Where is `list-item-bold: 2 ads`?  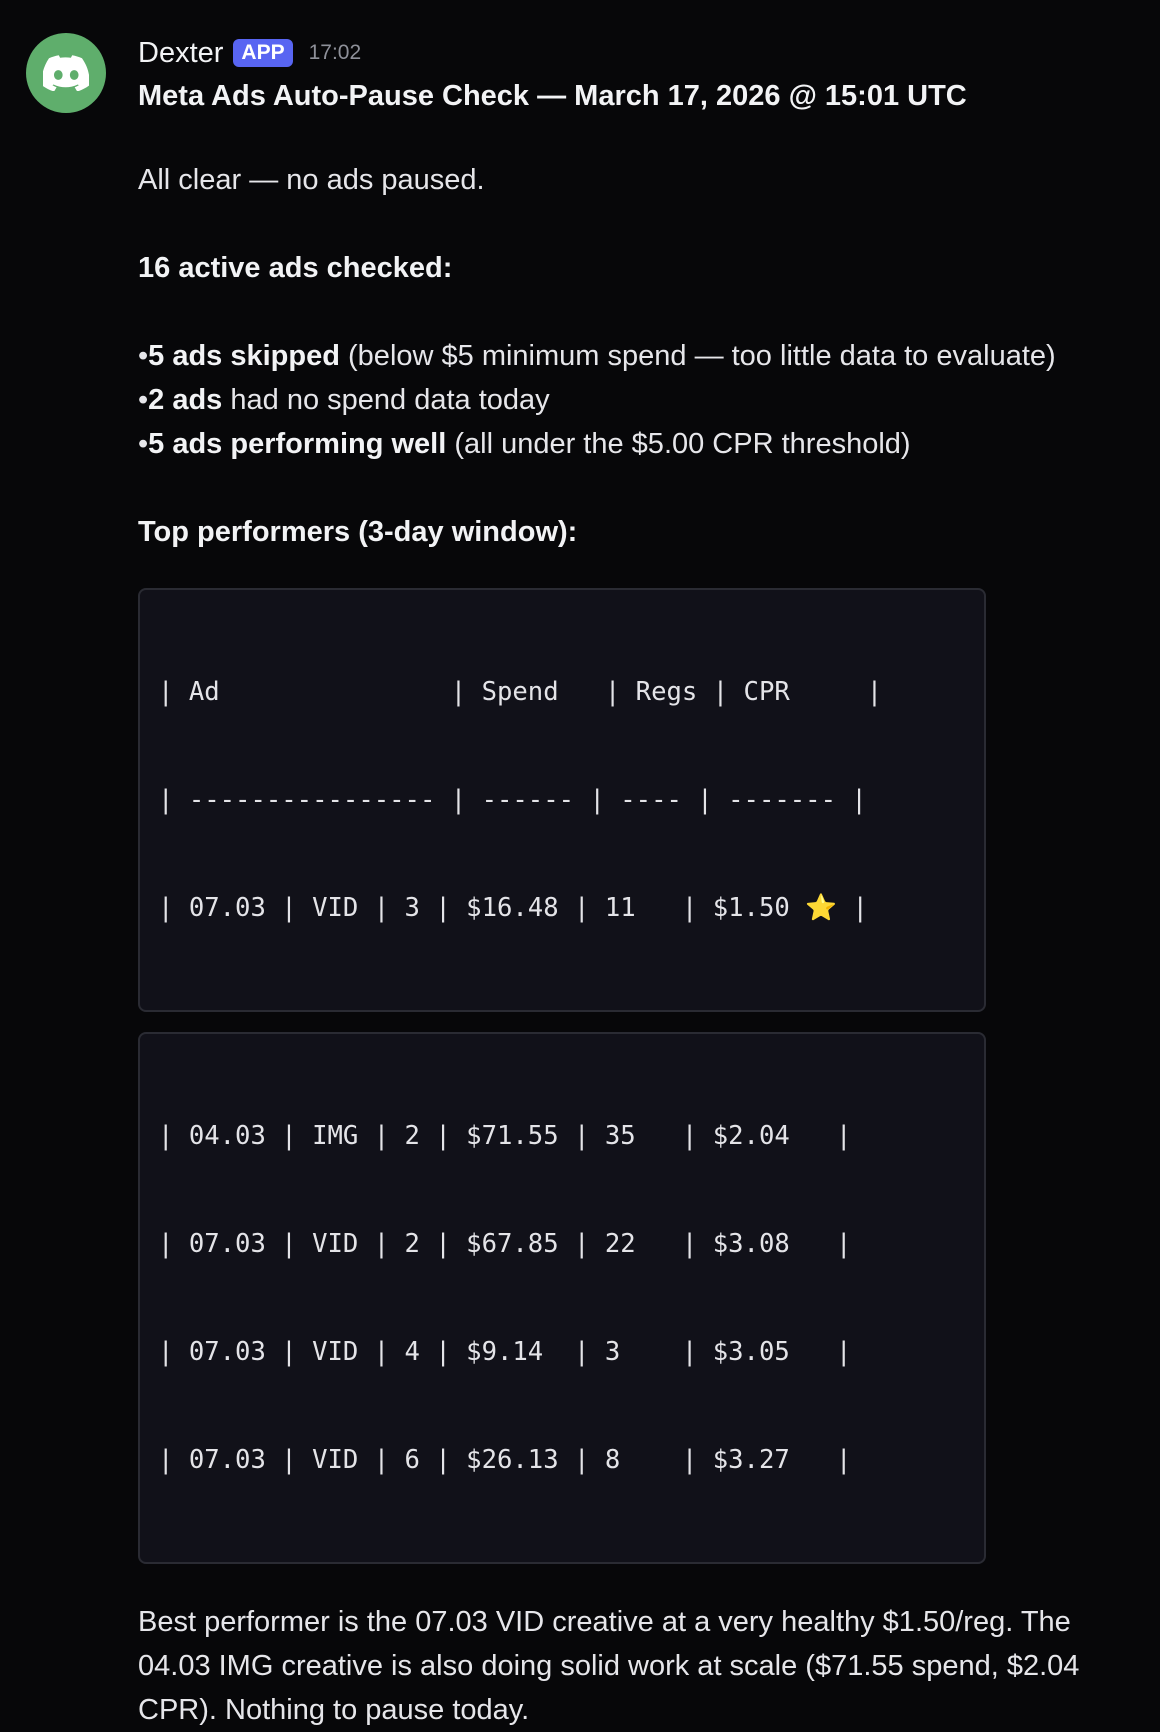
list-item-bold: 2 ads is located at coordinates (185, 400).